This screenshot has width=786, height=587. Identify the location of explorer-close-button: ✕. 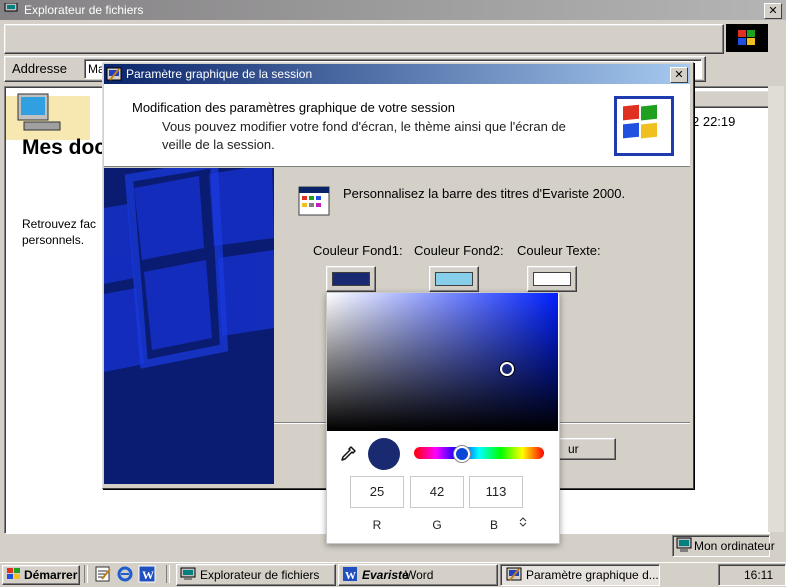
(773, 11).